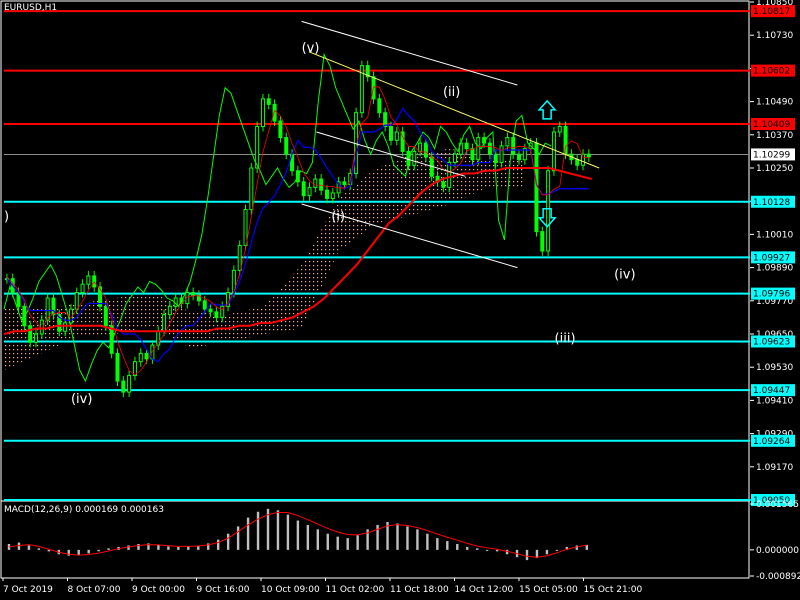 Image resolution: width=800 pixels, height=600 pixels. Describe the element at coordinates (547, 109) in the screenshot. I see `arrow-up-icon` at that location.